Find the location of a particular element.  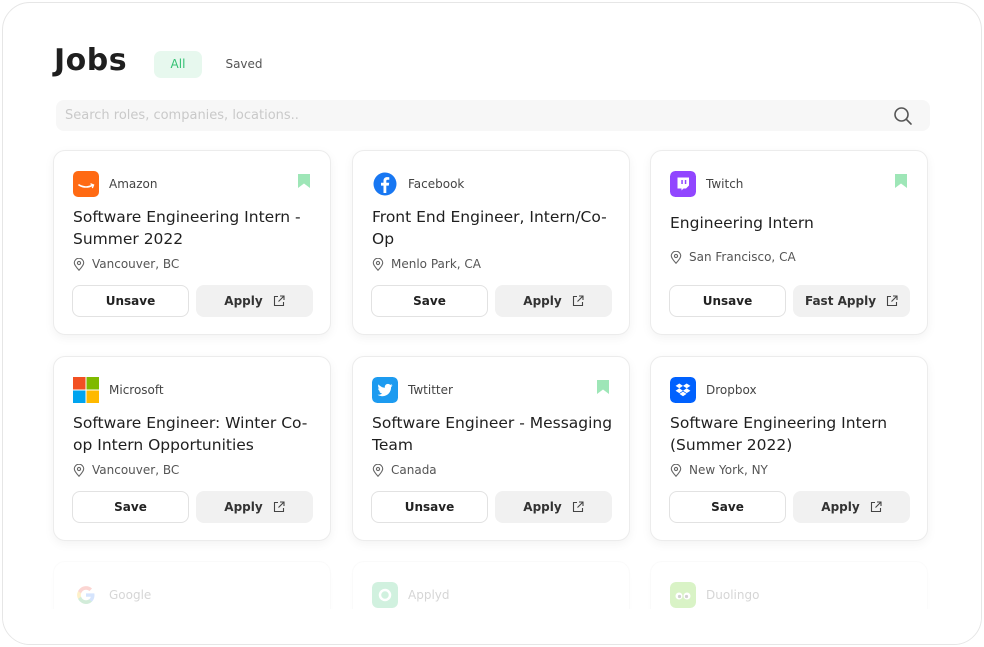

job-title: Engineering Intern is located at coordinates (792, 223).